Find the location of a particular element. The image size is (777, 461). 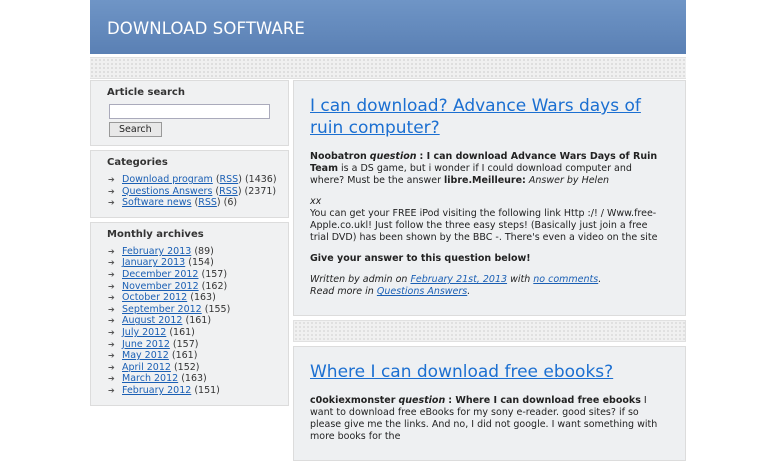

search-input is located at coordinates (189, 111).